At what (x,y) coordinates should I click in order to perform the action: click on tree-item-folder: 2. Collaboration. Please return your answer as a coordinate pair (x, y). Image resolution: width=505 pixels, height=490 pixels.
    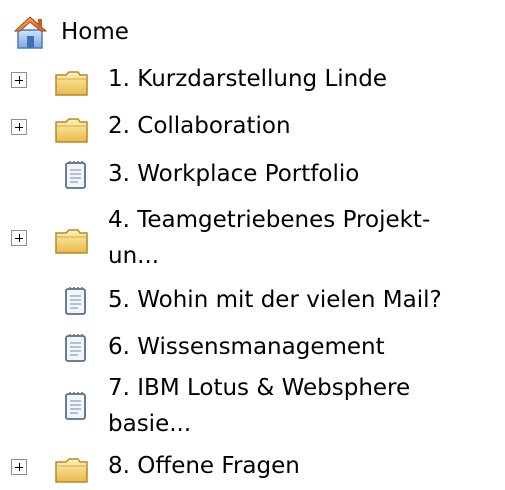
    Looking at the image, I should click on (252, 126).